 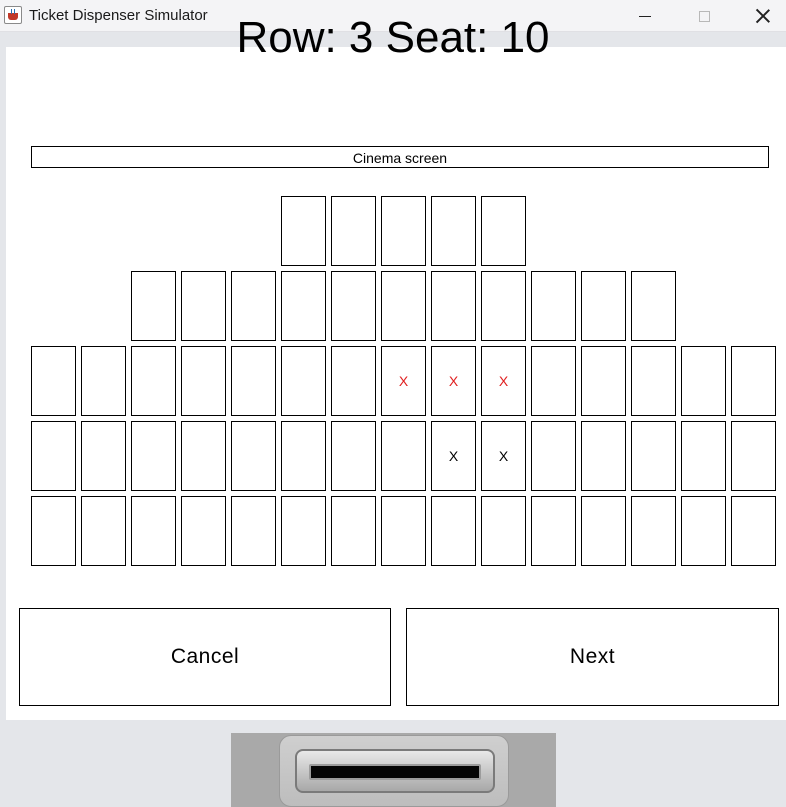 I want to click on ticket-slot-icon, so click(x=395, y=772).